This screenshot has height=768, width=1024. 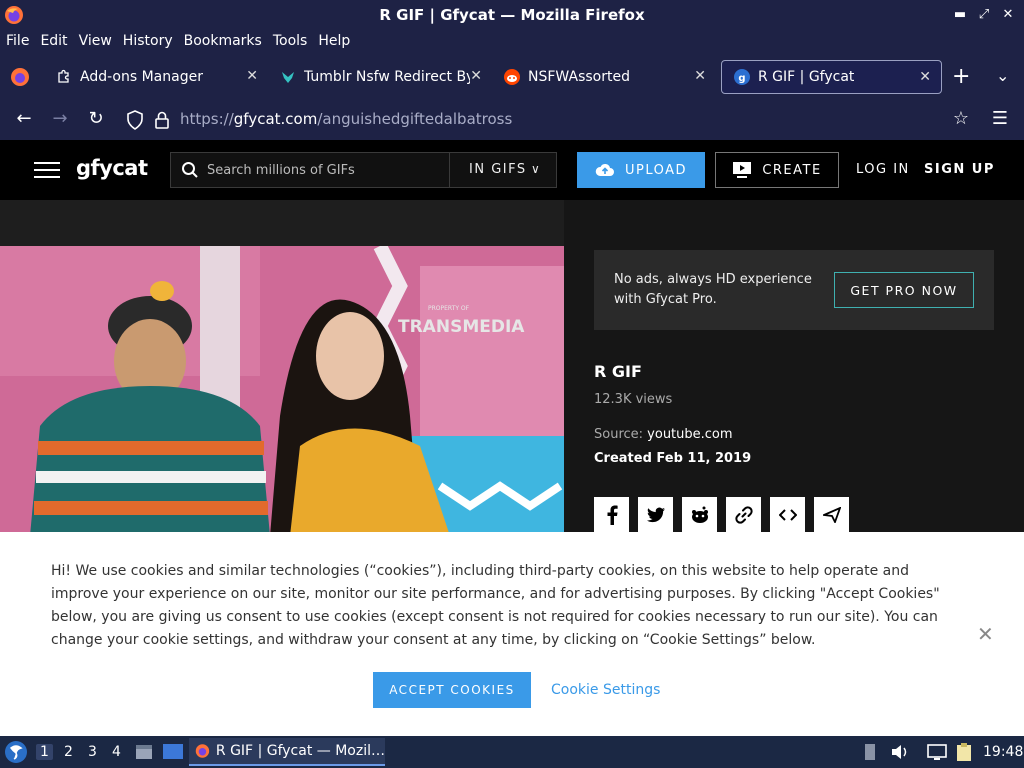 What do you see at coordinates (579, 77) in the screenshot?
I see `tab-title: NSFWAssorted` at bounding box center [579, 77].